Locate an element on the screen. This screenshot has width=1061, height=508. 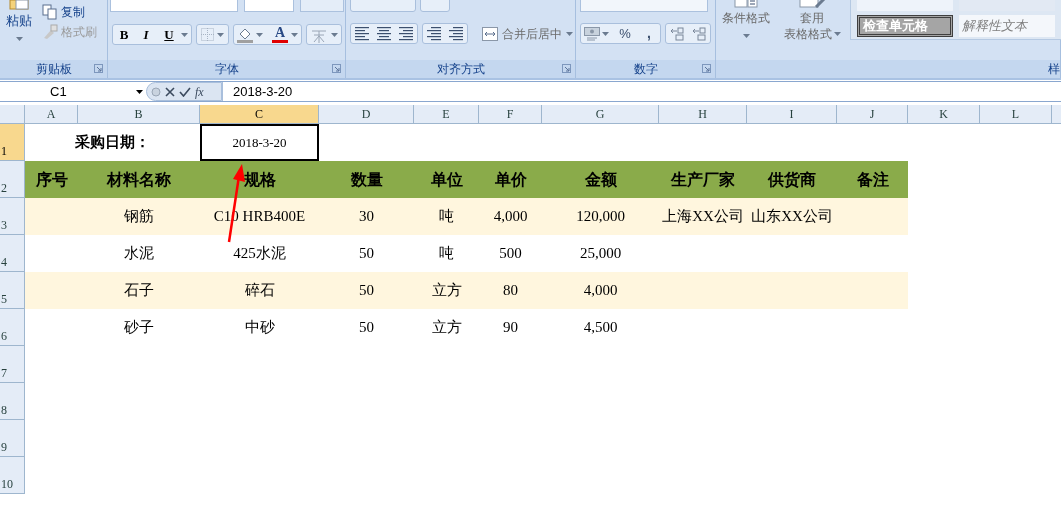
column-header: E is located at coordinates (446, 114).